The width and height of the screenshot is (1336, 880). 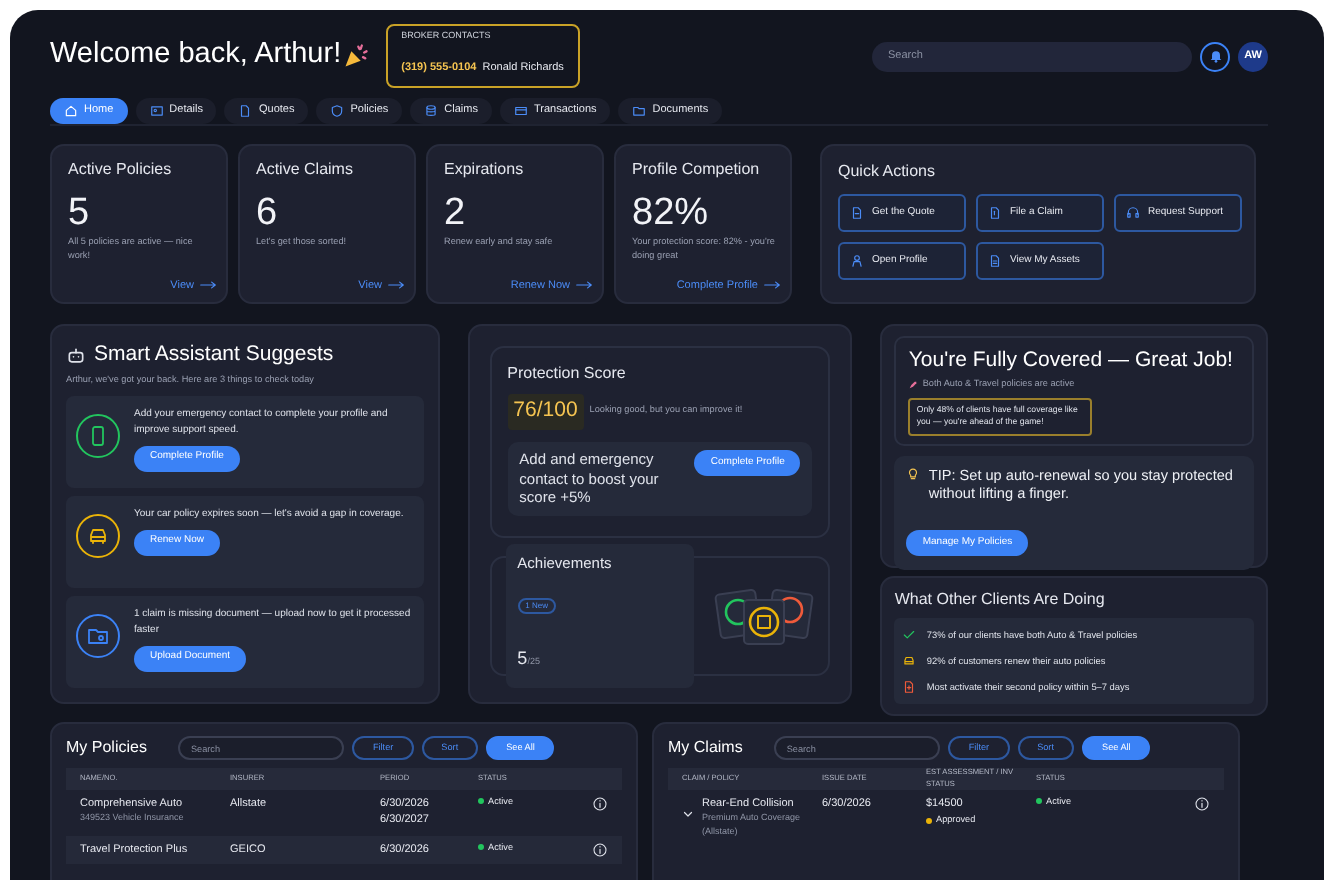 I want to click on card-title: My Policies, so click(x=106, y=748).